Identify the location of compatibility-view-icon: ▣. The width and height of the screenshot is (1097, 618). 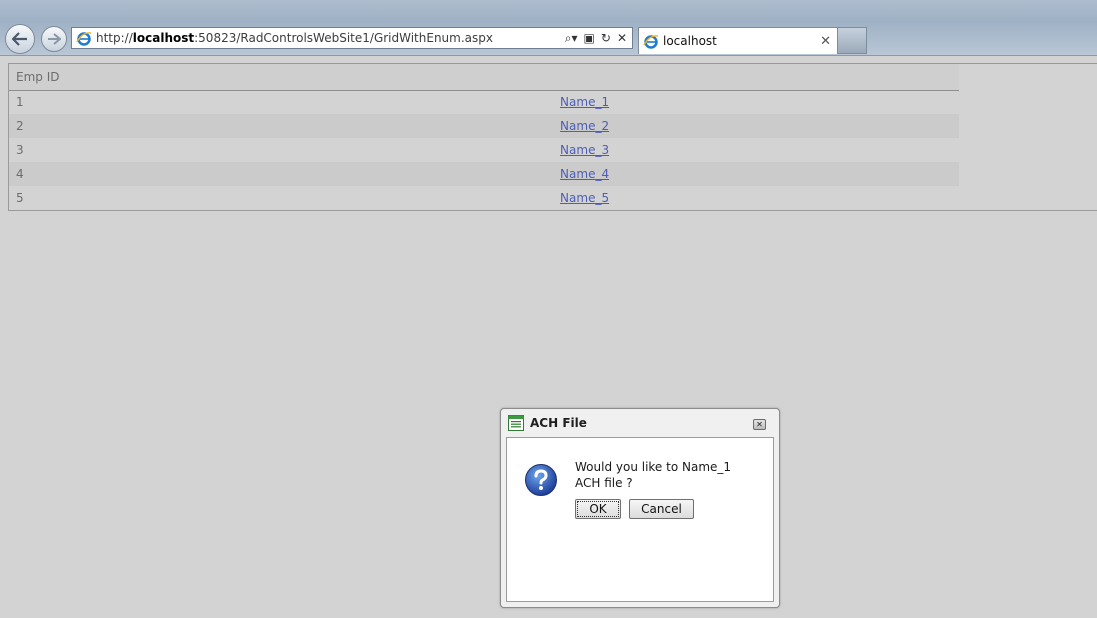
(589, 38).